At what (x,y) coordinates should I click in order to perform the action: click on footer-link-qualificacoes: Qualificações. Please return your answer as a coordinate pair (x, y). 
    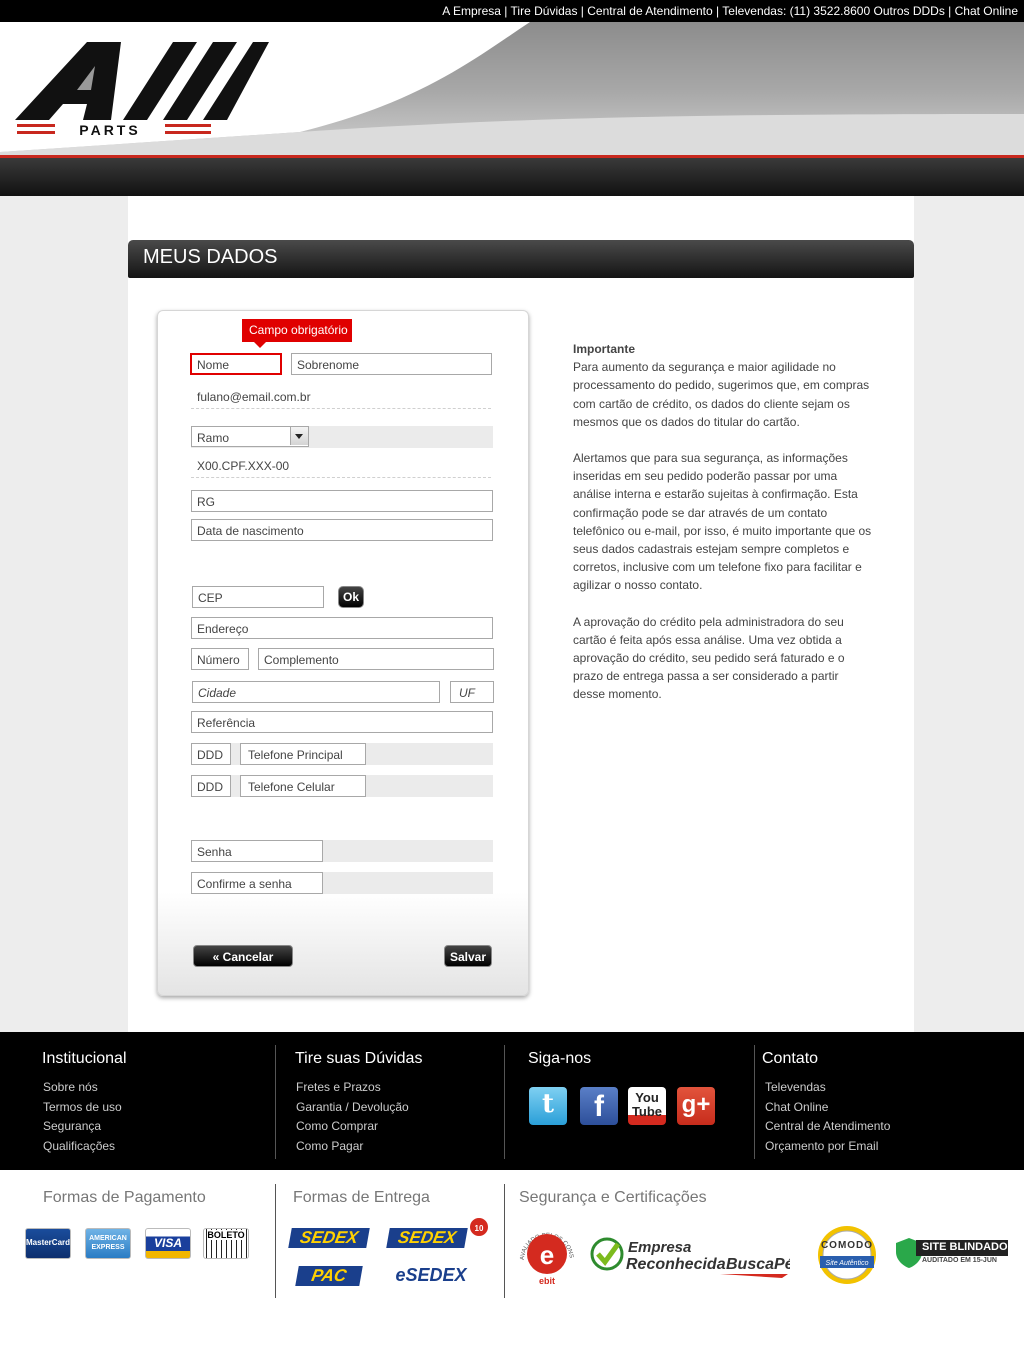
    Looking at the image, I should click on (84, 1147).